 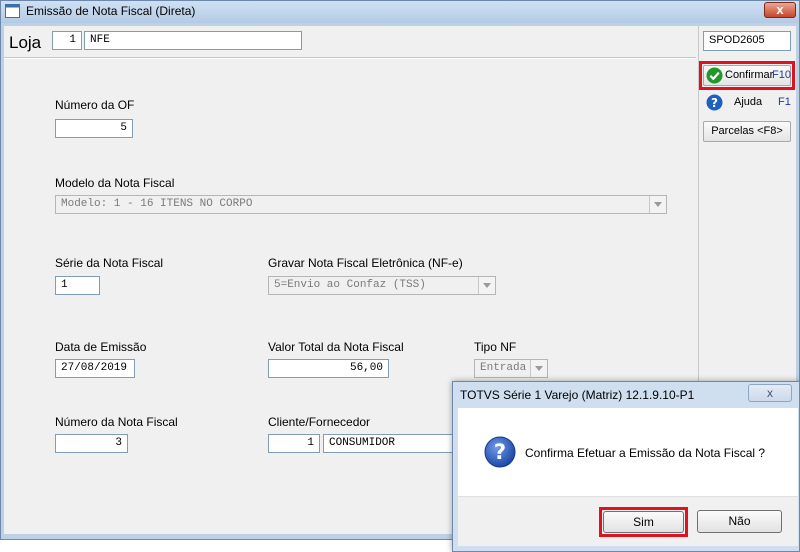 What do you see at coordinates (193, 40) in the screenshot?
I see `loja-name-field: NFE` at bounding box center [193, 40].